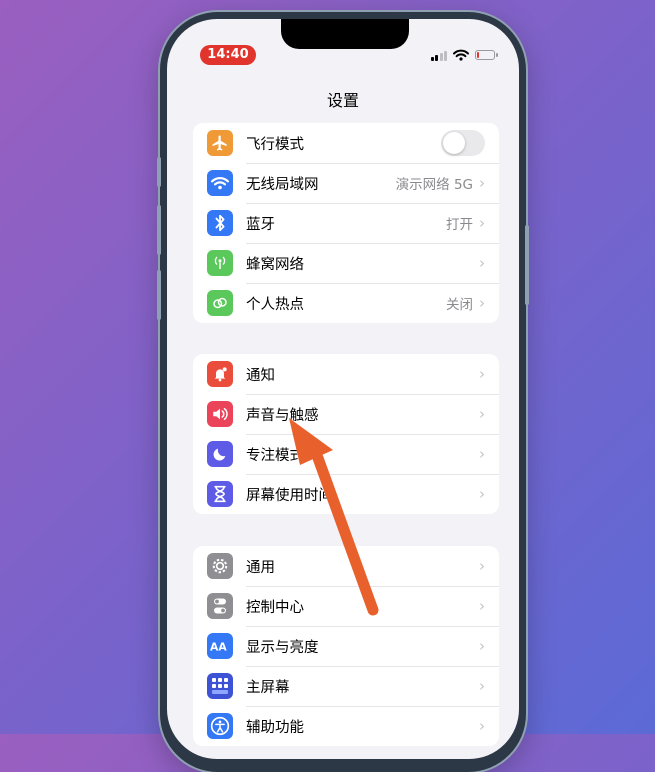 The width and height of the screenshot is (655, 772). What do you see at coordinates (334, 517) in the screenshot?
I see `annotation-arrow` at bounding box center [334, 517].